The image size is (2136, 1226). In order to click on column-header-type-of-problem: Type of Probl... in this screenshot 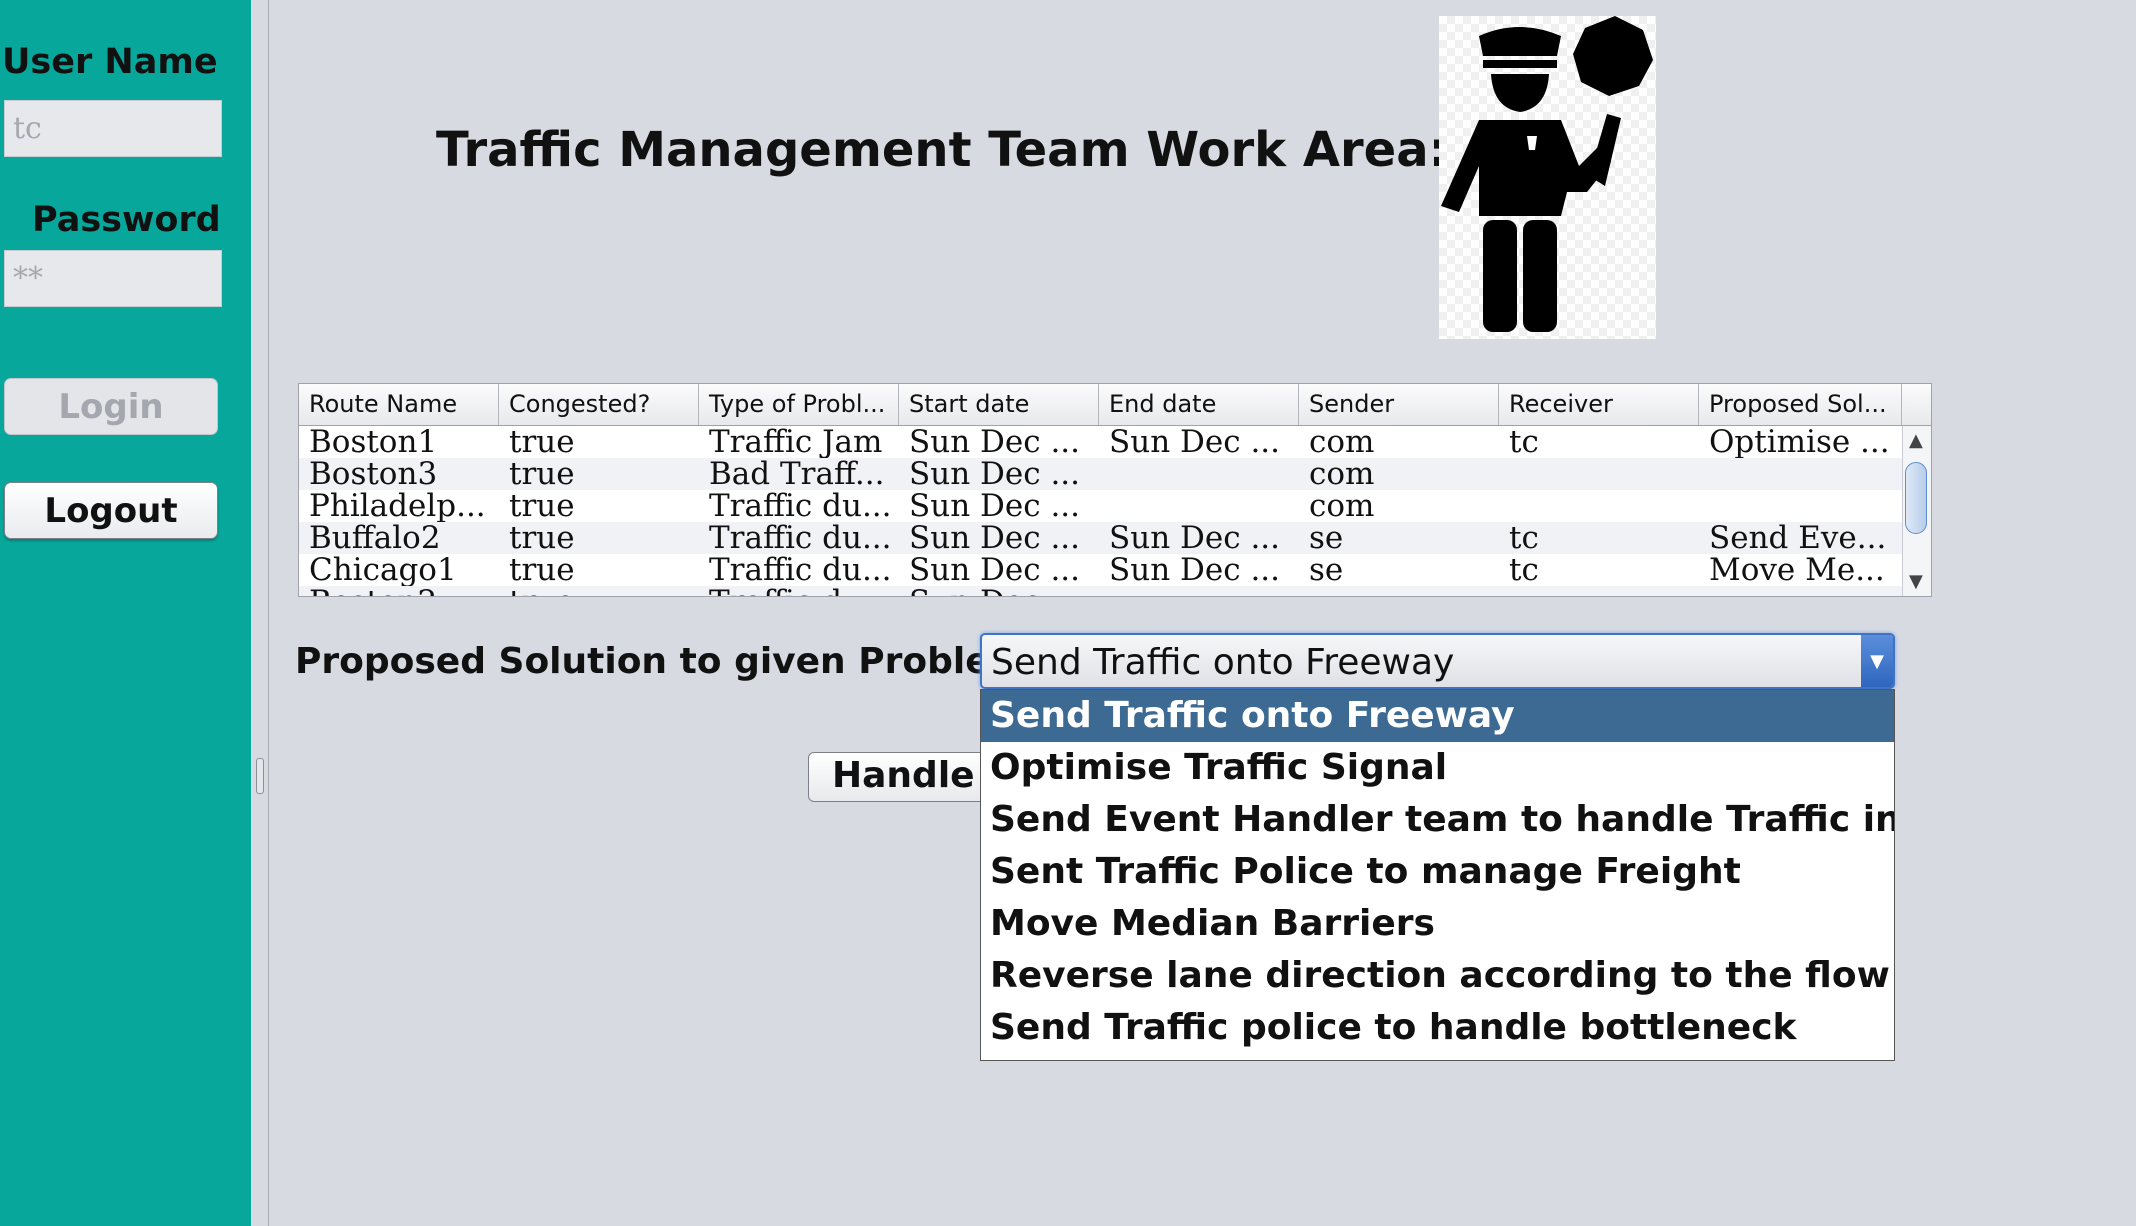, I will do `click(799, 404)`.